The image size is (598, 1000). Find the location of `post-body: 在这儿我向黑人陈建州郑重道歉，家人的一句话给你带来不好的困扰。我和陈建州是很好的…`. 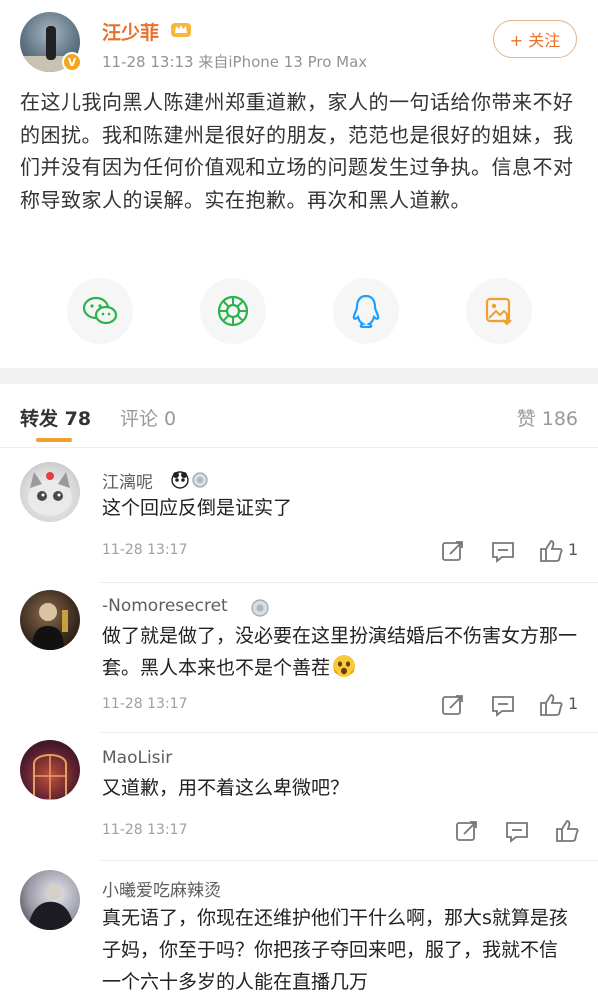

post-body: 在这儿我向黑人陈建州郑重道歉，家人的一句话给你带来不好的困扰。我和陈建州是很好的… is located at coordinates (297, 151).